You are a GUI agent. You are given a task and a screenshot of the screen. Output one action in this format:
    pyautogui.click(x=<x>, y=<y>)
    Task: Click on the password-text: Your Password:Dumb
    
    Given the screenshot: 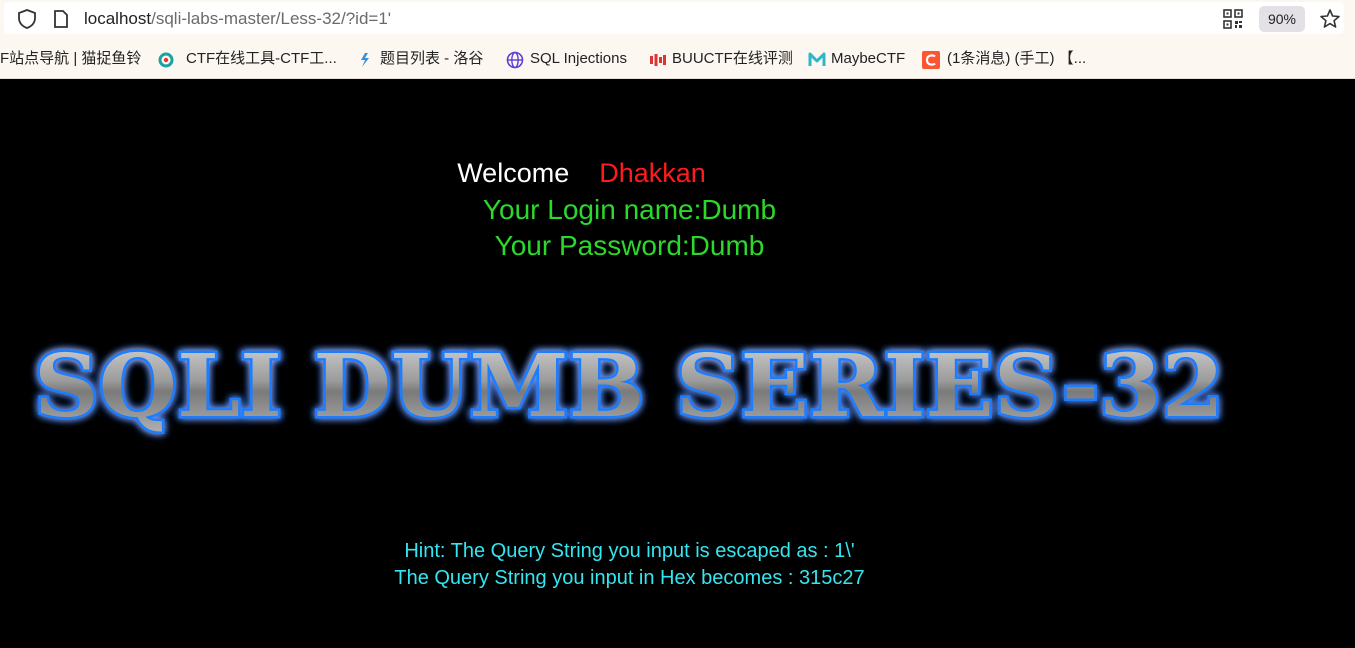 What is the action you would take?
    pyautogui.click(x=629, y=245)
    